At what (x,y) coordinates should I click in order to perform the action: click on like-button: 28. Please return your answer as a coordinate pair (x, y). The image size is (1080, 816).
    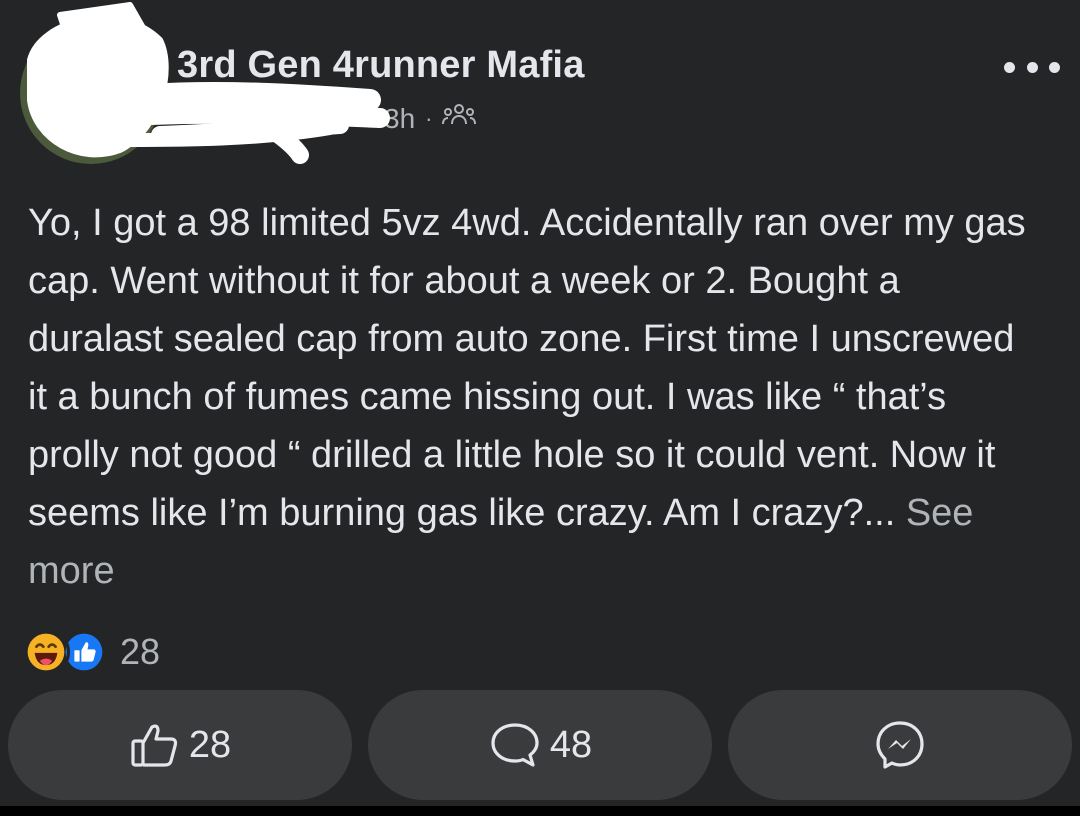
    Looking at the image, I should click on (180, 745).